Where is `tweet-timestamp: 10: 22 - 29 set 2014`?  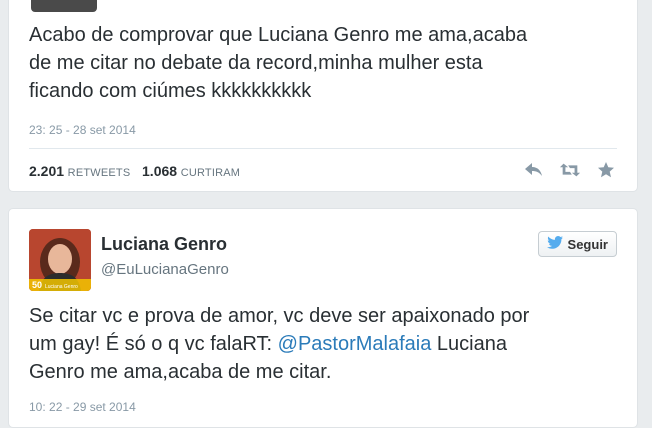
tweet-timestamp: 10: 22 - 29 set 2014 is located at coordinates (82, 407).